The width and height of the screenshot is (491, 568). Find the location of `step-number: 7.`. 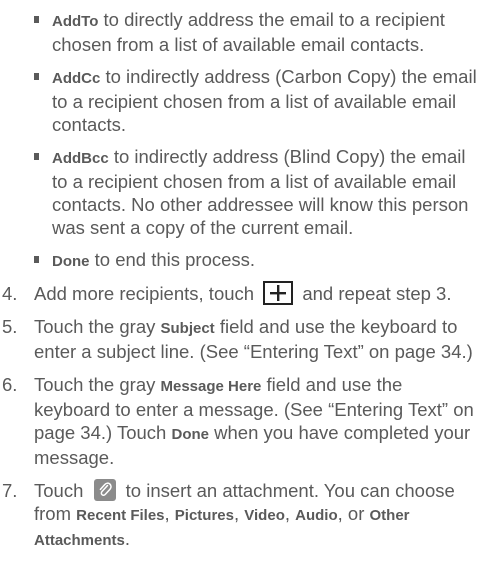

step-number: 7. is located at coordinates (10, 491).